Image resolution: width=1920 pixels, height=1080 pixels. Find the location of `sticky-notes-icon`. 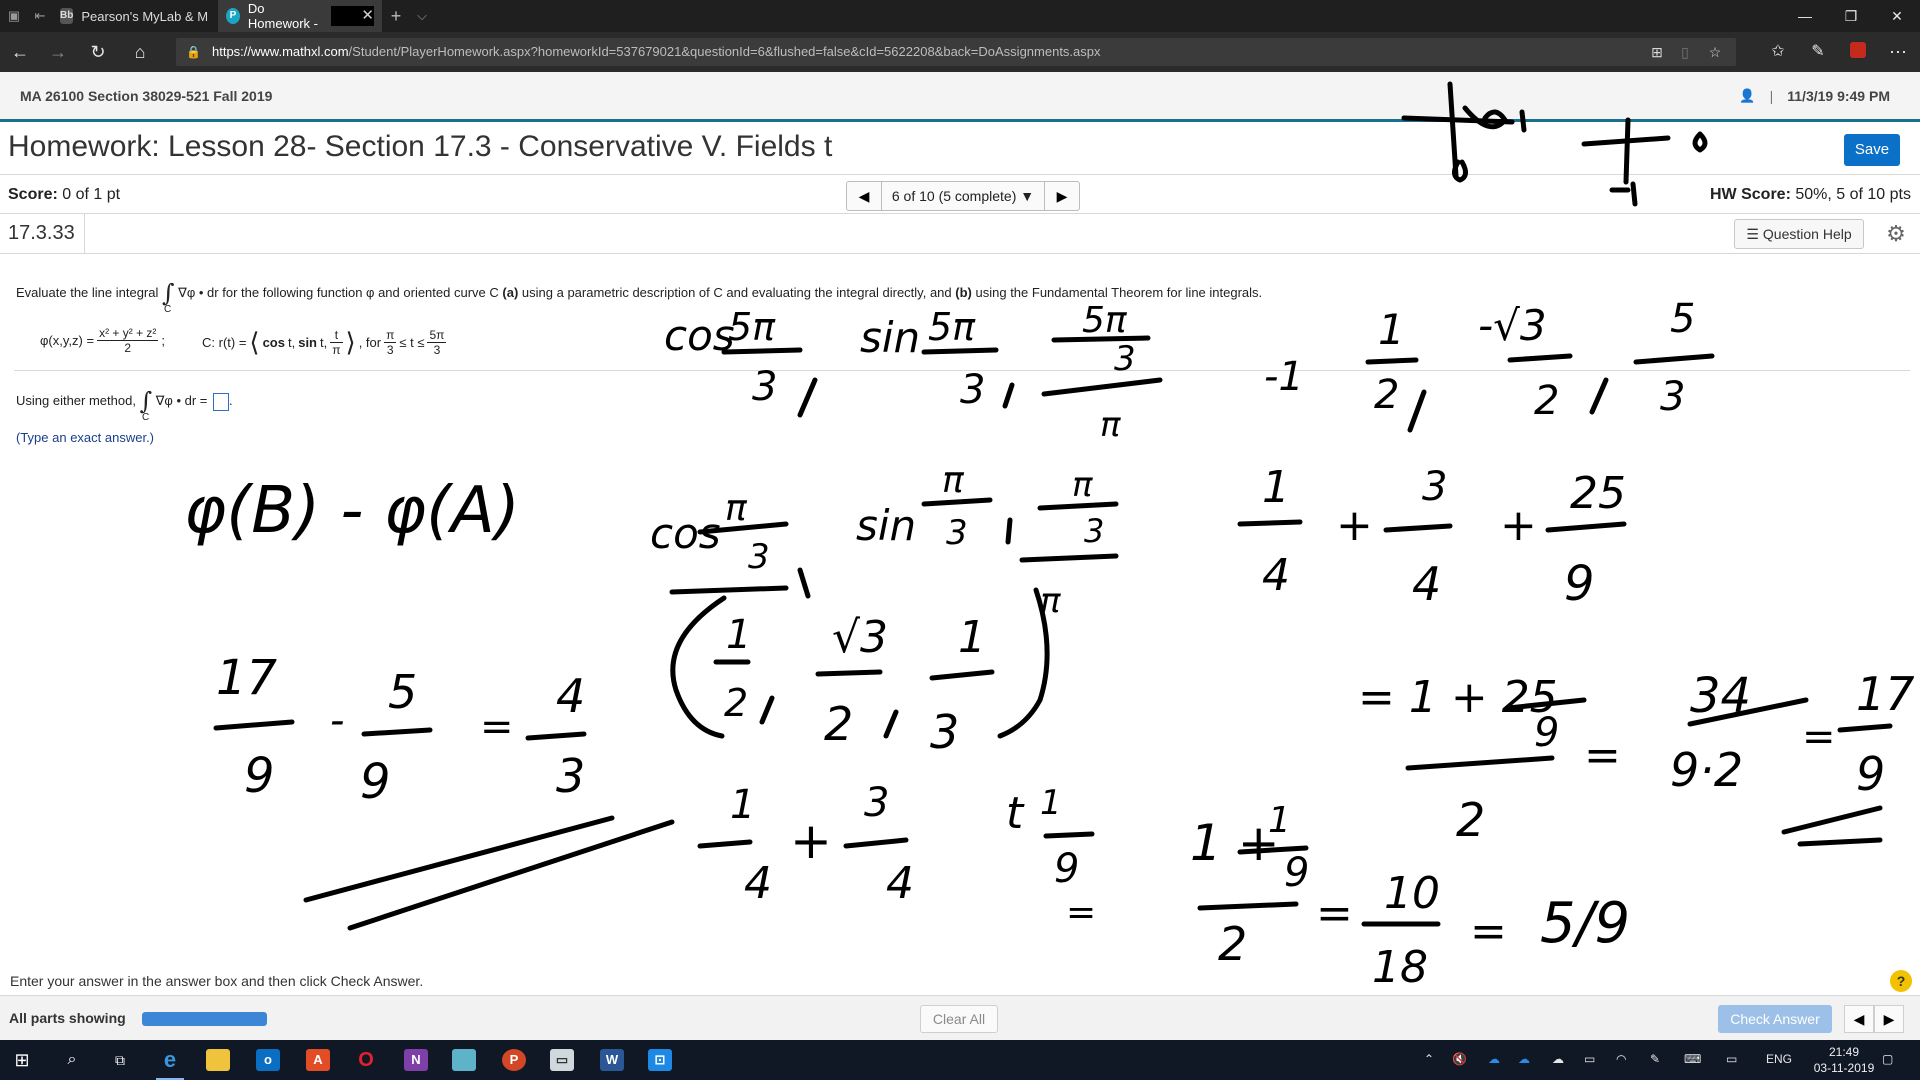

sticky-notes-icon is located at coordinates (464, 1060).